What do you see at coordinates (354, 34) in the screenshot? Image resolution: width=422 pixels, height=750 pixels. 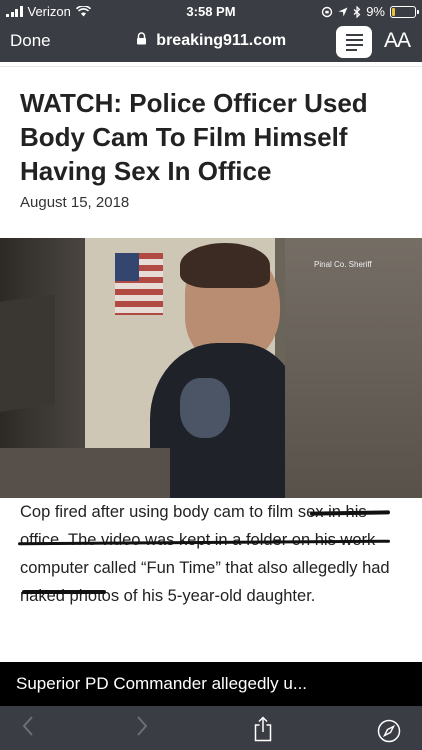 I see `reader-icon` at bounding box center [354, 34].